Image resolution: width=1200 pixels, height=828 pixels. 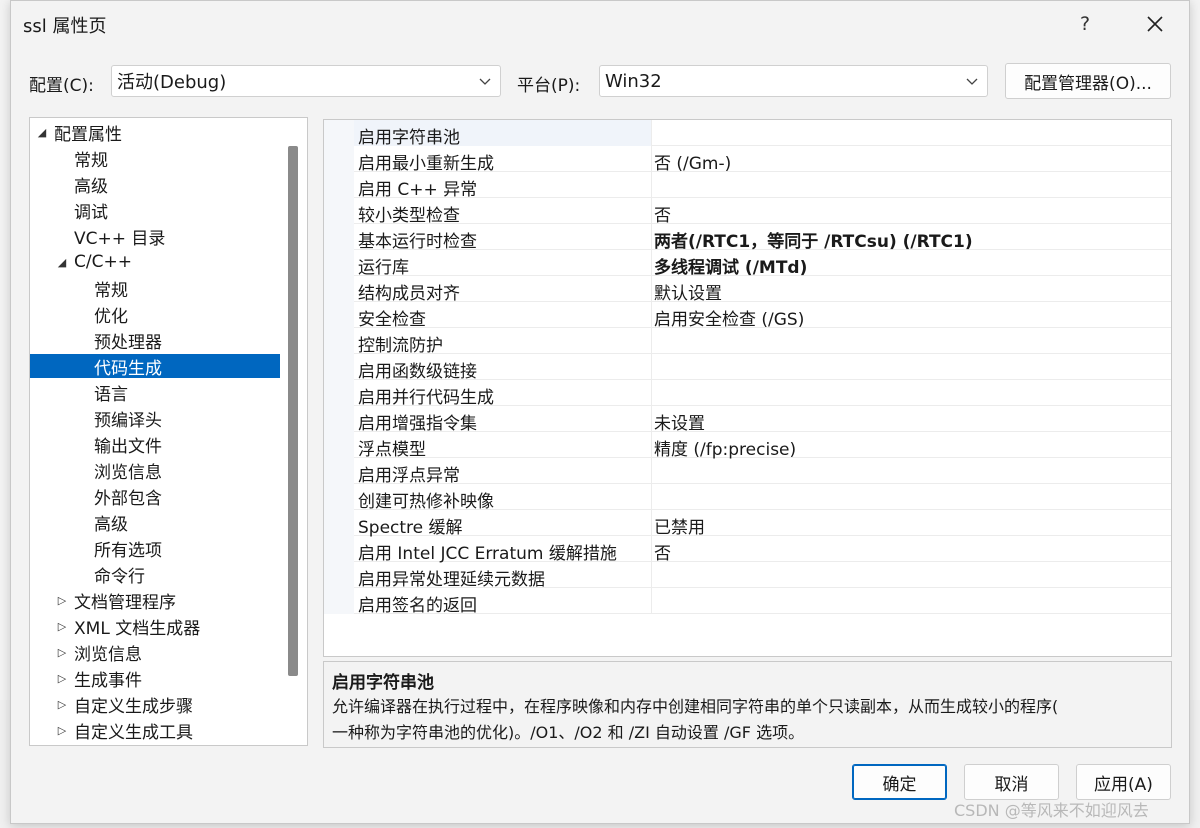 What do you see at coordinates (155, 574) in the screenshot?
I see `tree-item: 命令行` at bounding box center [155, 574].